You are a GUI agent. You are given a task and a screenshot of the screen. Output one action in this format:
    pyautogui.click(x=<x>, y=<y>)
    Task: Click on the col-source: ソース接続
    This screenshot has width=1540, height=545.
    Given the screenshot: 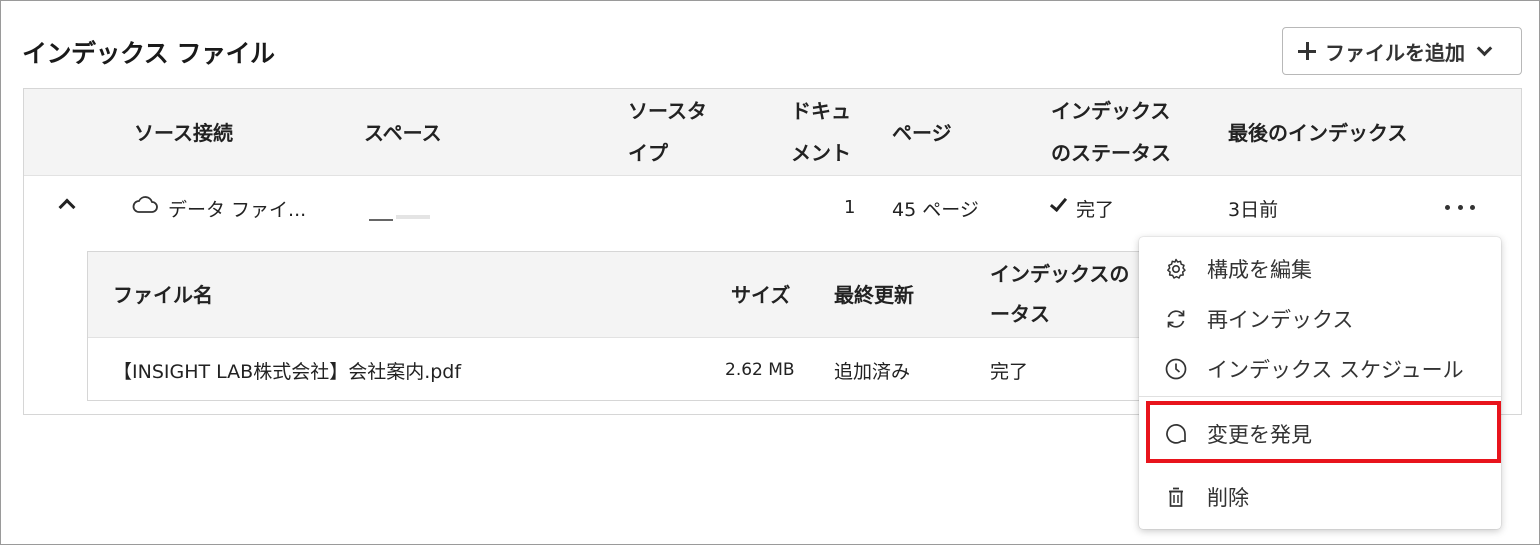 What is the action you would take?
    pyautogui.click(x=183, y=133)
    